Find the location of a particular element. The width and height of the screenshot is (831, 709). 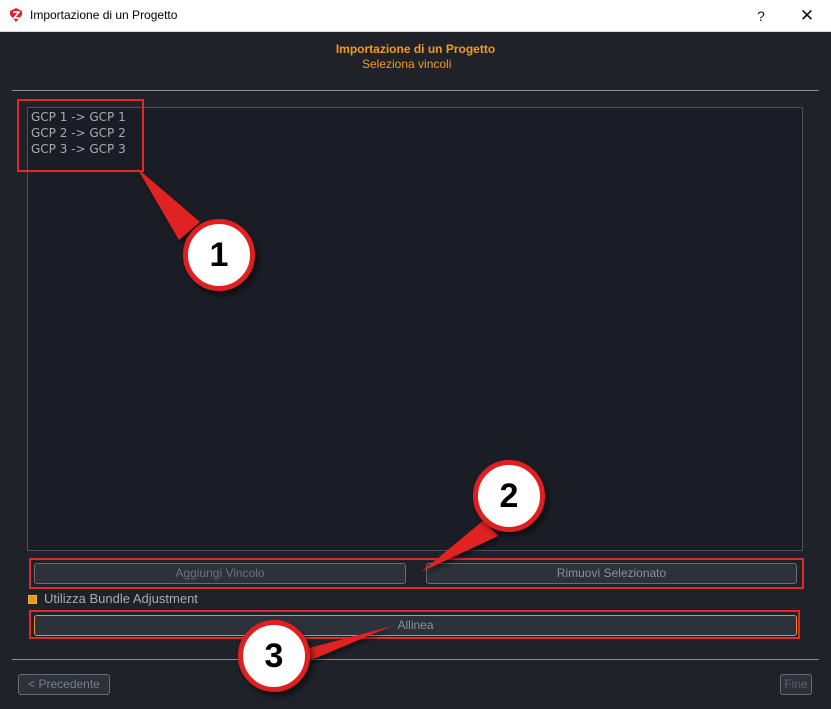

page-title: Importazione di un Progetto is located at coordinates (415, 49).